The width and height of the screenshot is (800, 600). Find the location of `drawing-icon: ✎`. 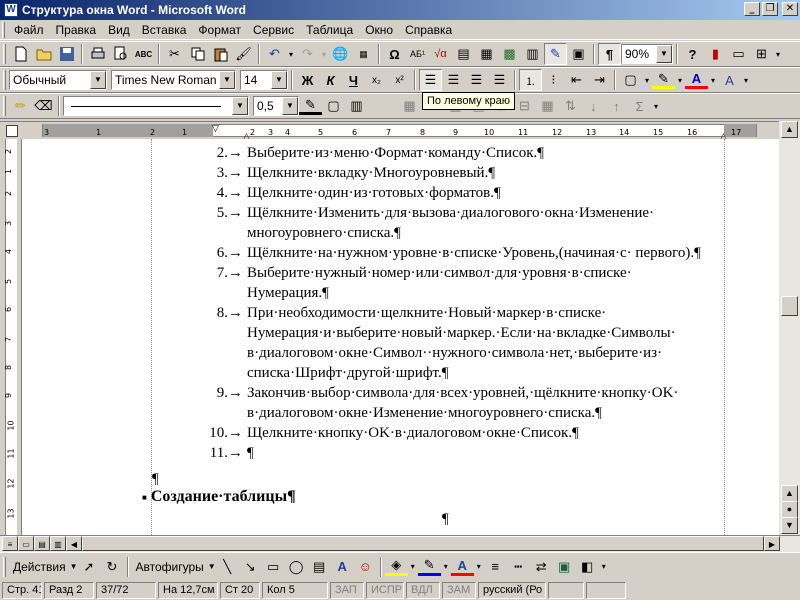

drawing-icon: ✎ is located at coordinates (555, 54).